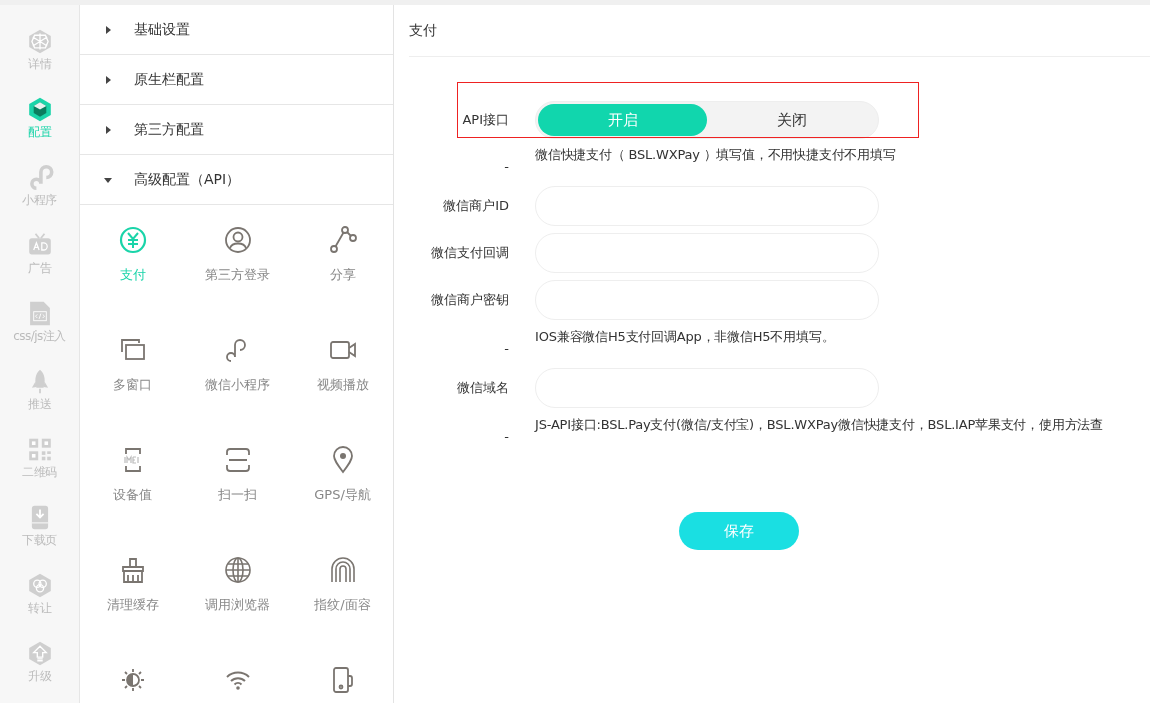 The height and width of the screenshot is (703, 1150). I want to click on hint-text: 微信快捷支付（ BSL.WXPay ）填写值，不用快捷支付不用填写, so click(715, 155).